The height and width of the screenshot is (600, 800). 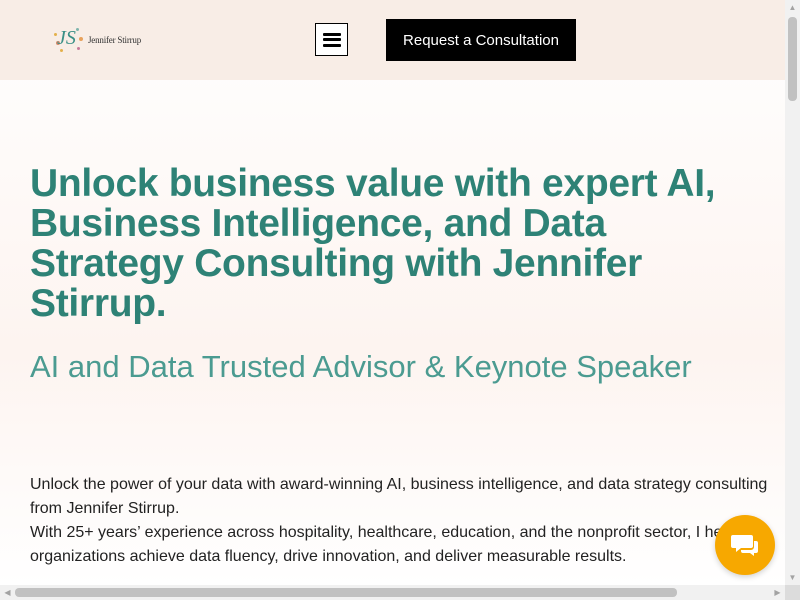 What do you see at coordinates (792, 7) in the screenshot?
I see `scroll-up-arrow-icon: ▲` at bounding box center [792, 7].